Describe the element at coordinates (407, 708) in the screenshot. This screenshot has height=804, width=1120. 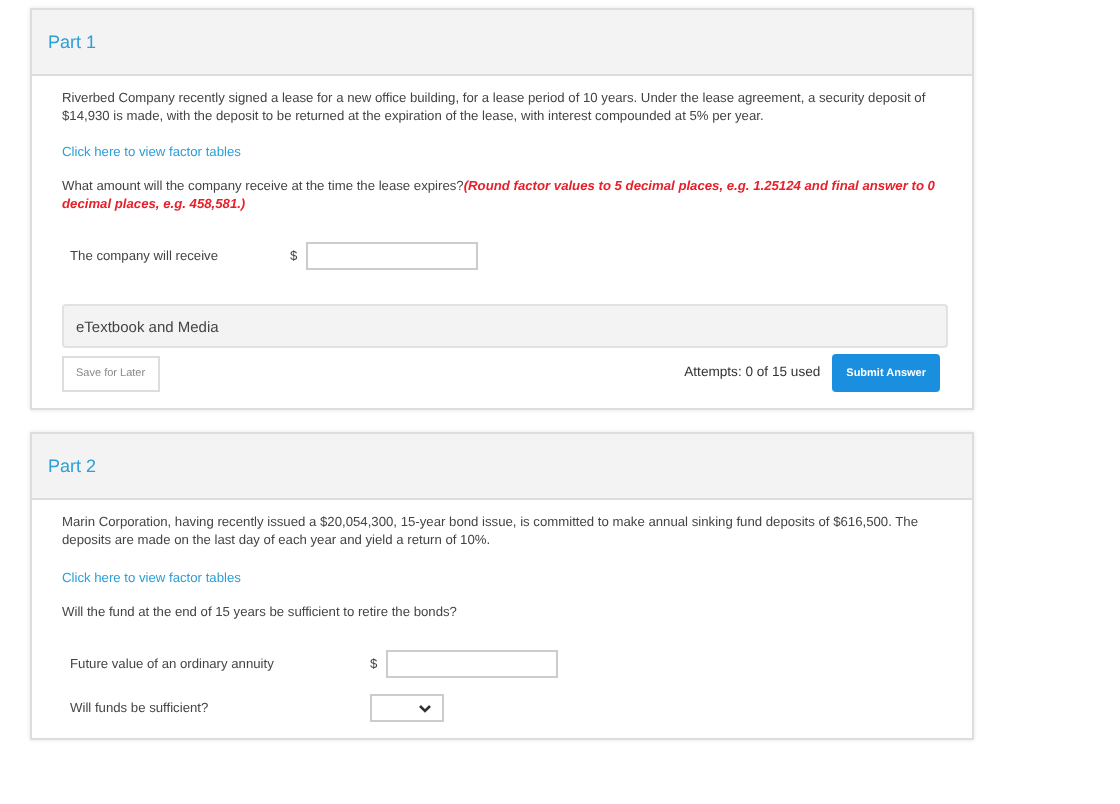
I see `answer-dropdown` at that location.